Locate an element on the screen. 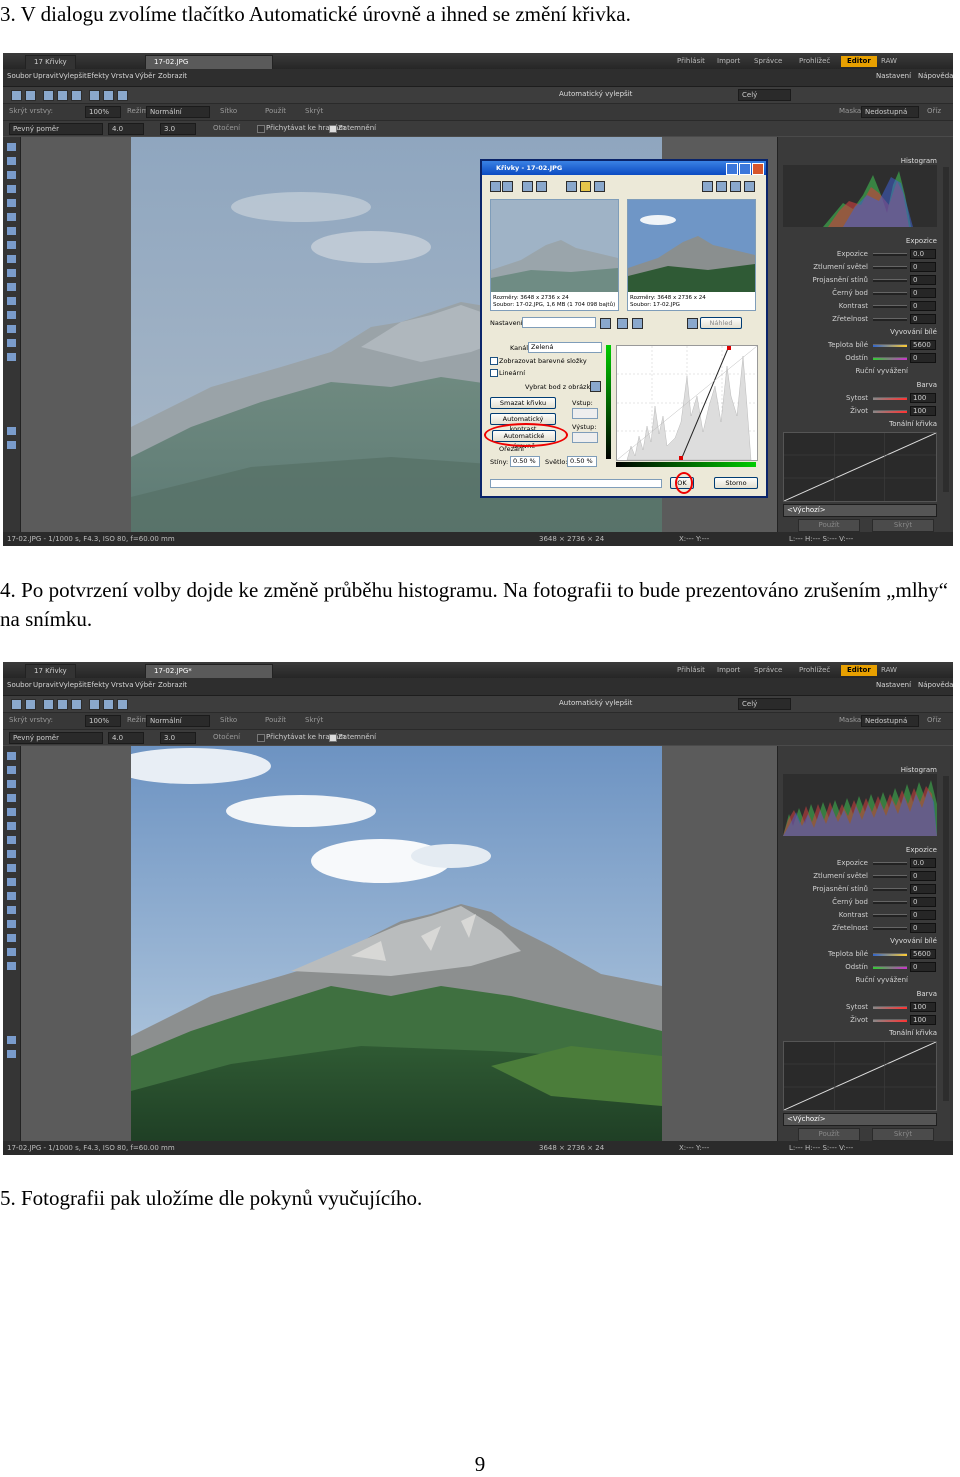 This screenshot has width=960, height=1477. shadows-slider is located at coordinates (890, 889).